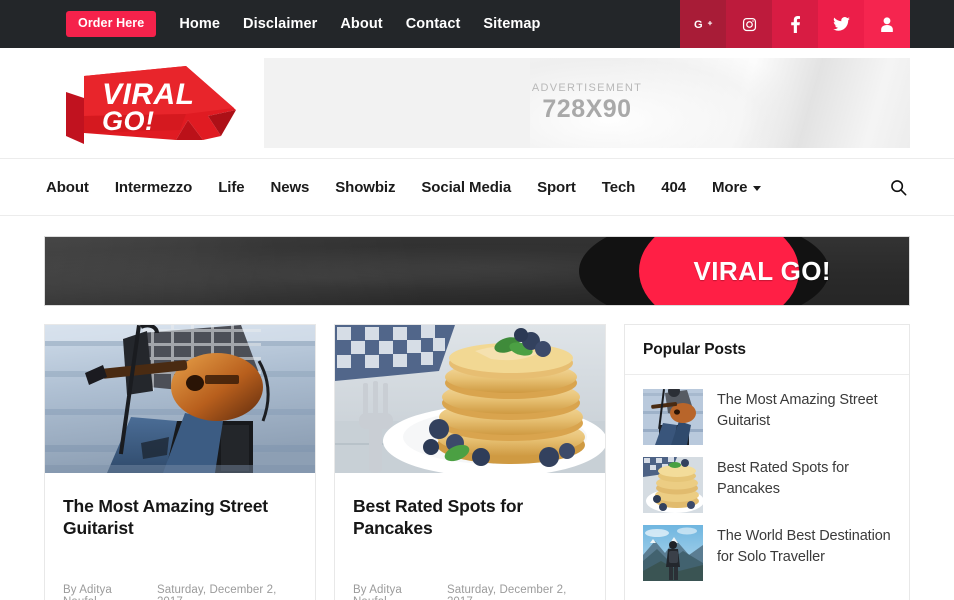 The height and width of the screenshot is (600, 954). Describe the element at coordinates (180, 399) in the screenshot. I see `street-guitarist-photo` at that location.